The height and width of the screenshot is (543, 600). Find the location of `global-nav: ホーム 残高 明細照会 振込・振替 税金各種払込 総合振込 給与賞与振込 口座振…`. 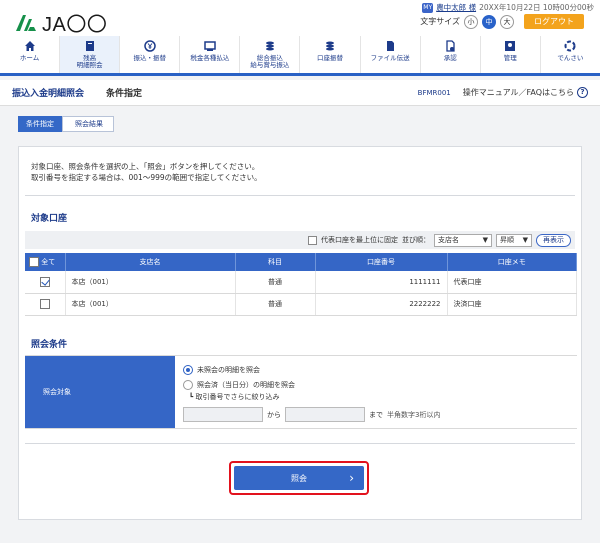

global-nav: ホーム 残高 明細照会 振込・振替 税金各種払込 総合振込 給与賞与振込 口座振… is located at coordinates (300, 56).